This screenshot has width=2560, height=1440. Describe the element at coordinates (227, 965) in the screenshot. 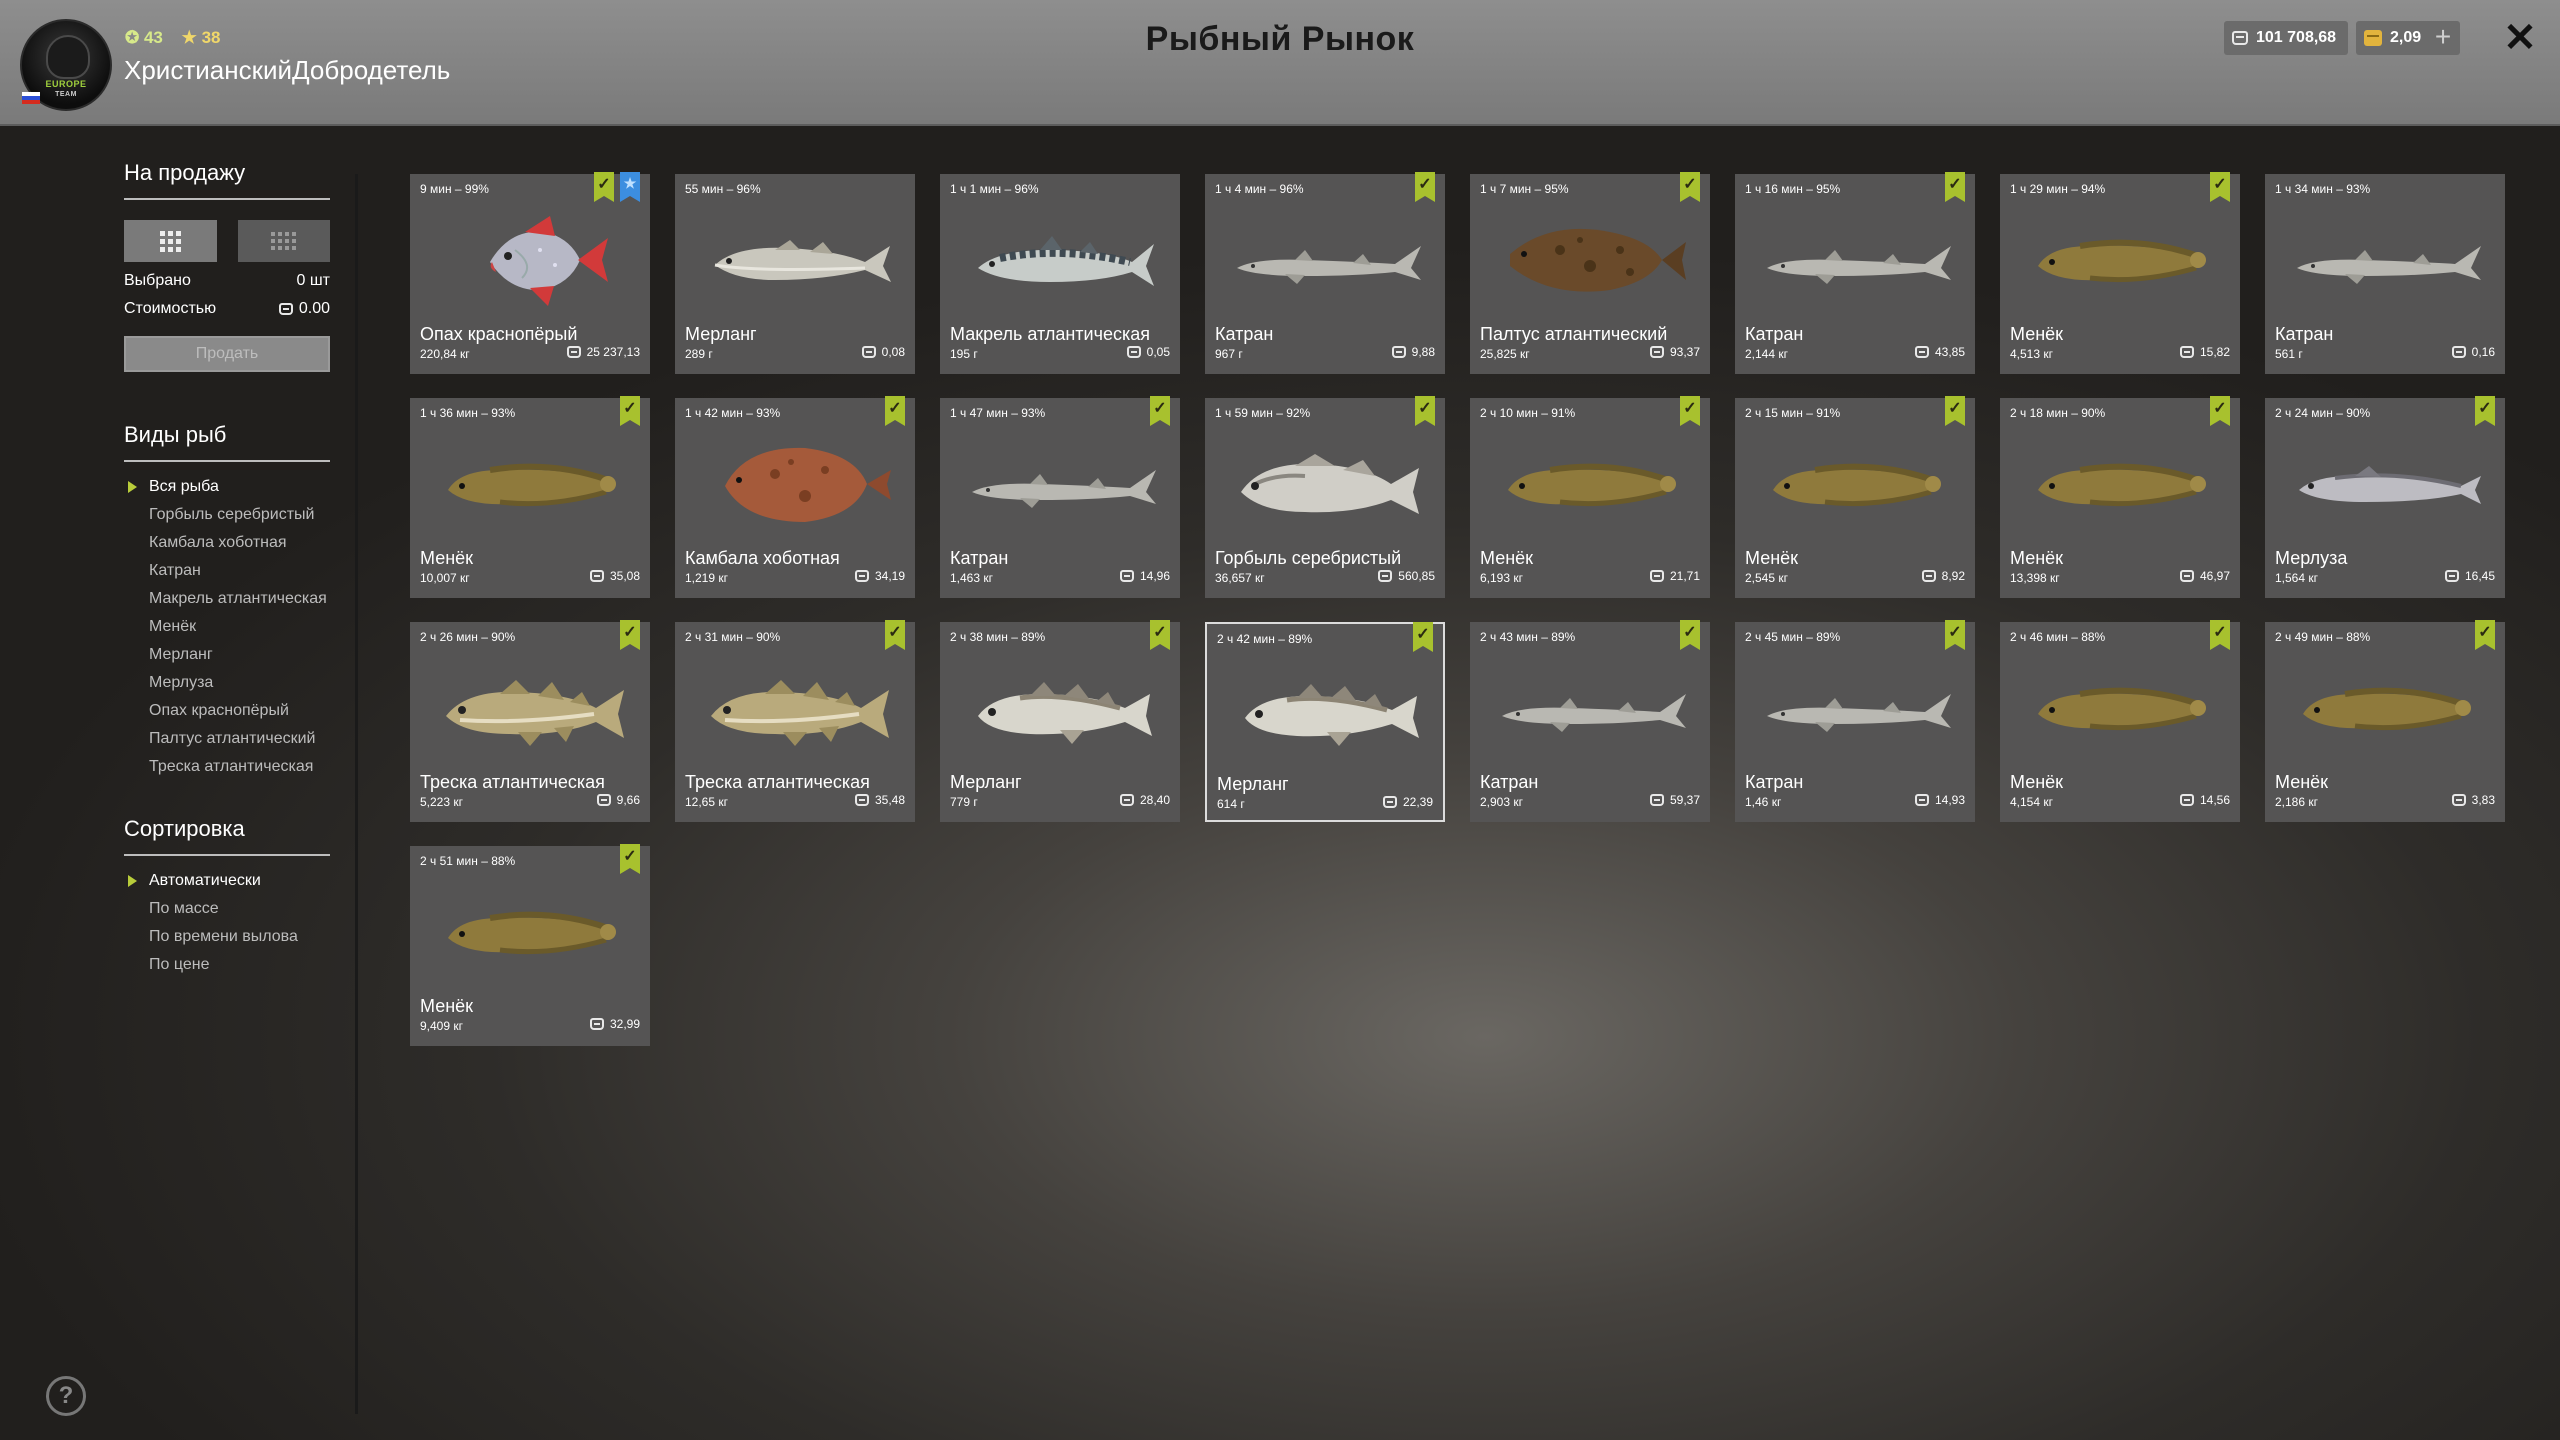

I see `sort-option-item: По цене` at that location.